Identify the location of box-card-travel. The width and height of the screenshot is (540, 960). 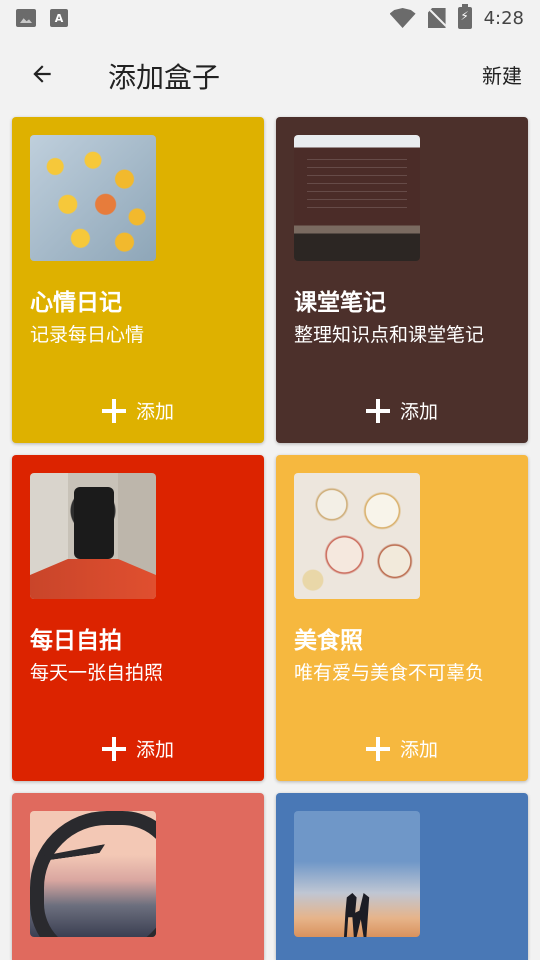
(138, 876).